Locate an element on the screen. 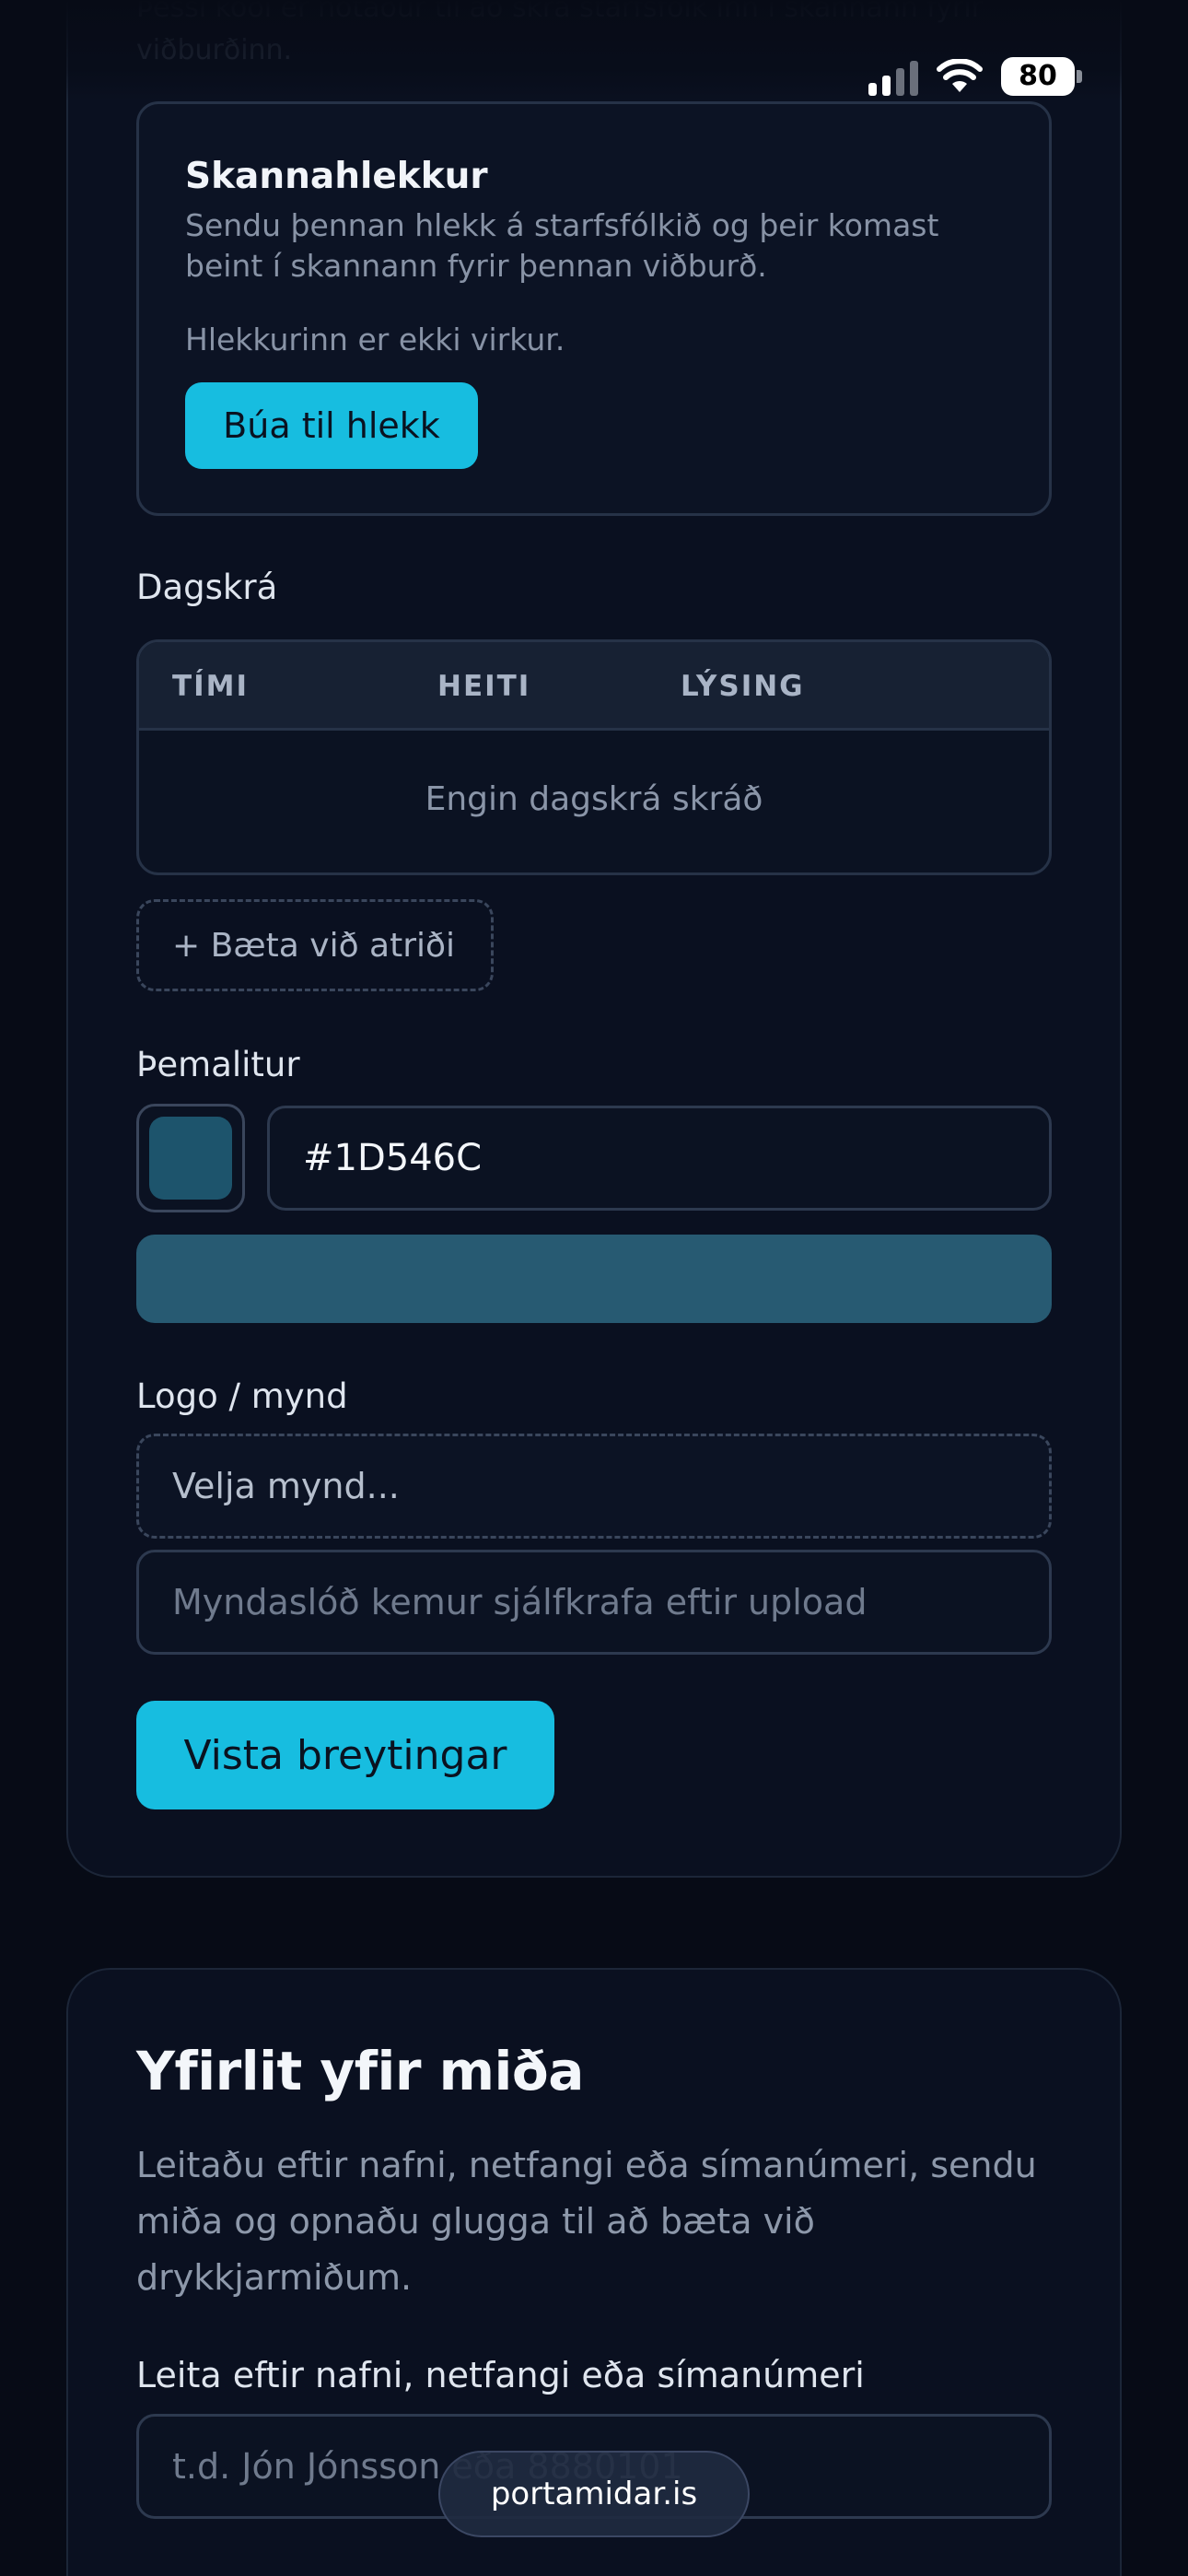 The width and height of the screenshot is (1188, 2576). color-swatch-picker is located at coordinates (190, 1158).